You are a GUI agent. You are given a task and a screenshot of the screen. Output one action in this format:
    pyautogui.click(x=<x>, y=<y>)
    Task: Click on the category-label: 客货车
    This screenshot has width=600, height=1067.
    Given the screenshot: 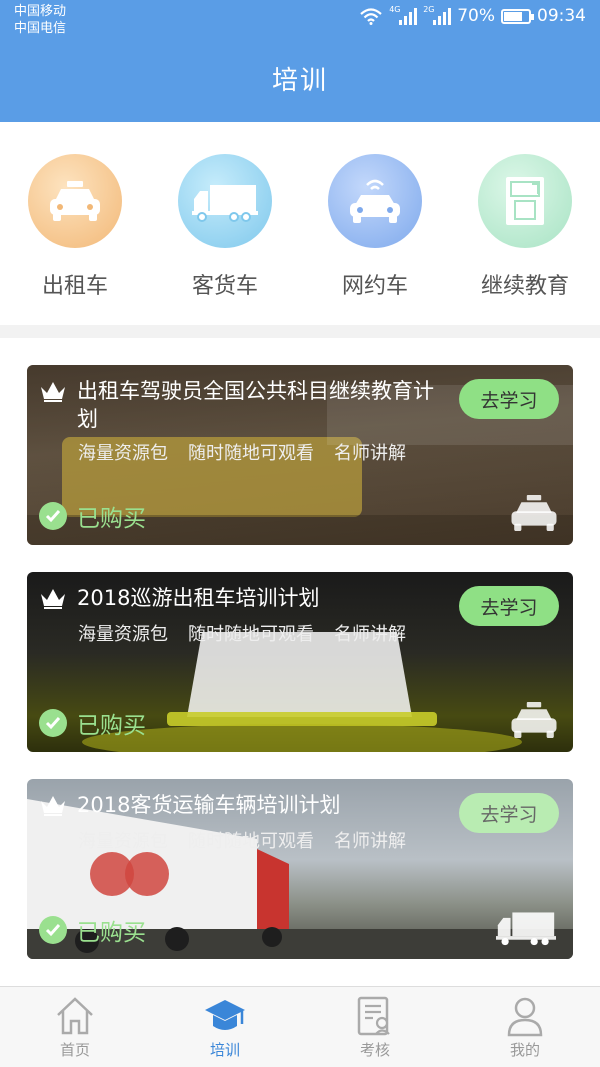 What is the action you would take?
    pyautogui.click(x=224, y=286)
    